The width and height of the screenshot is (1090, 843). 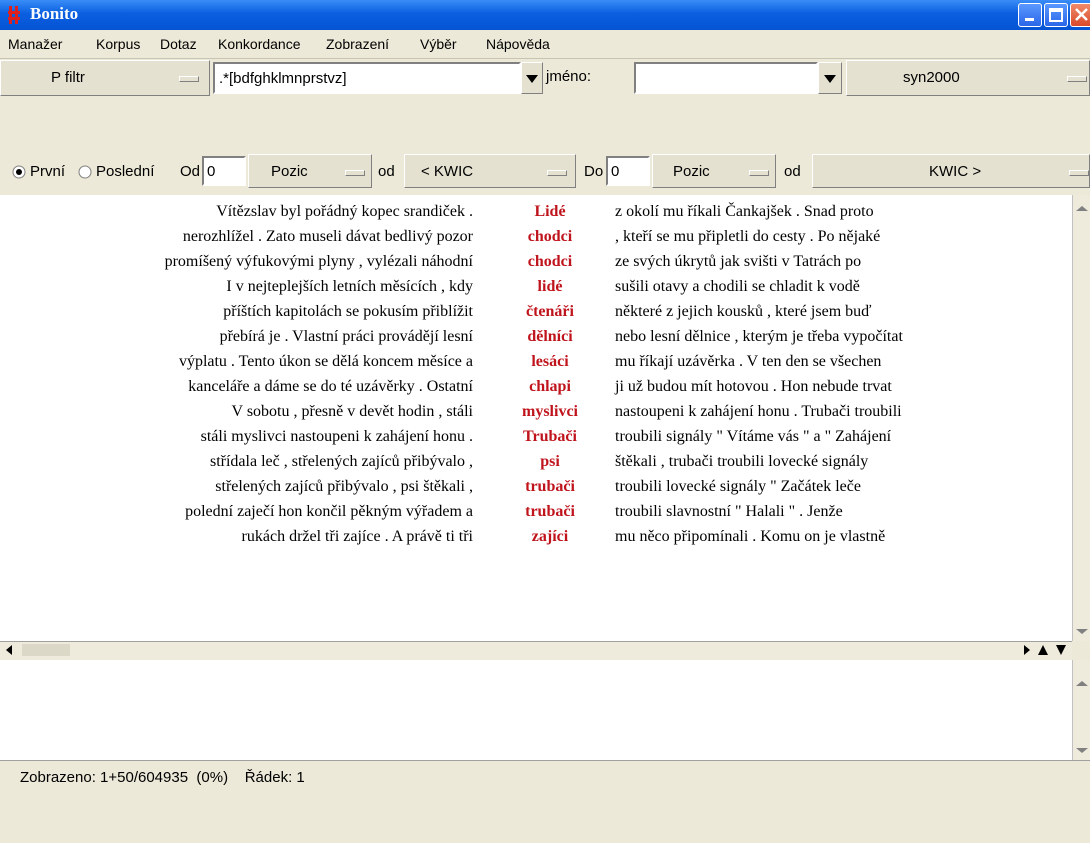 I want to click on corpus-option-button: syn2000, so click(x=968, y=78).